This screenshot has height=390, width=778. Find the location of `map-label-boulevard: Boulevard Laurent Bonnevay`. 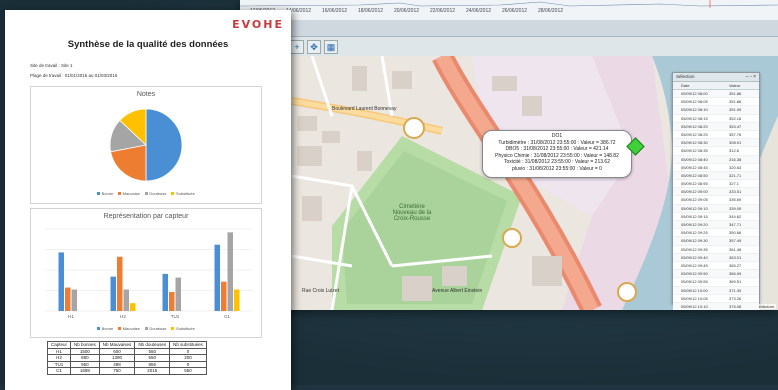

map-label-boulevard: Boulevard Laurent Bonnevay is located at coordinates (364, 109).